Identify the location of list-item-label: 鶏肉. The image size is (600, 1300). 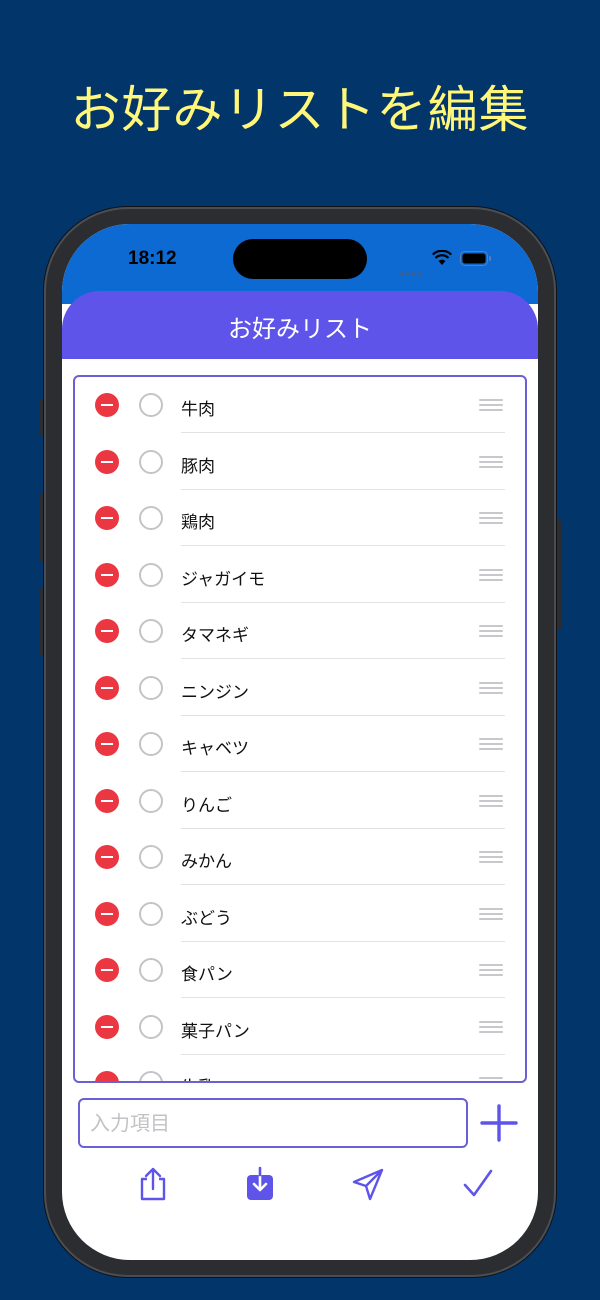
(198, 523).